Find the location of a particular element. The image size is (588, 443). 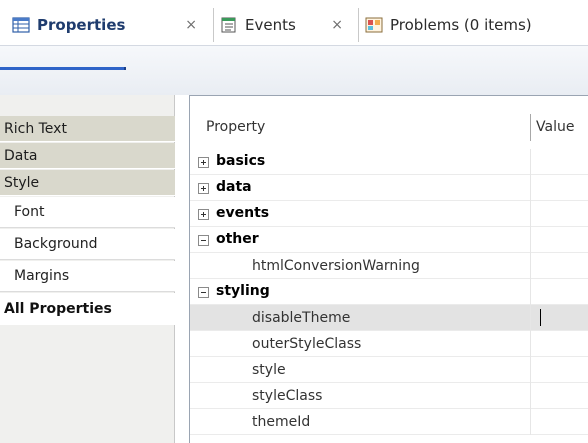

problems-icon is located at coordinates (374, 25).